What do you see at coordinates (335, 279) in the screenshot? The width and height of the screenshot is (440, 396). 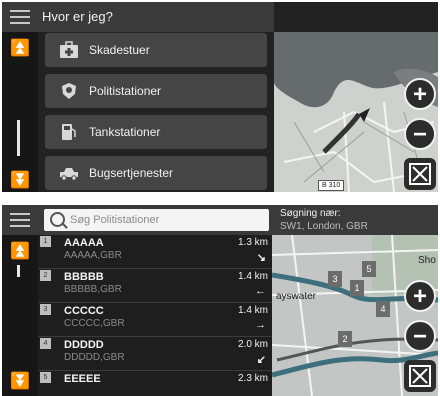 I see `map-pin: 3` at bounding box center [335, 279].